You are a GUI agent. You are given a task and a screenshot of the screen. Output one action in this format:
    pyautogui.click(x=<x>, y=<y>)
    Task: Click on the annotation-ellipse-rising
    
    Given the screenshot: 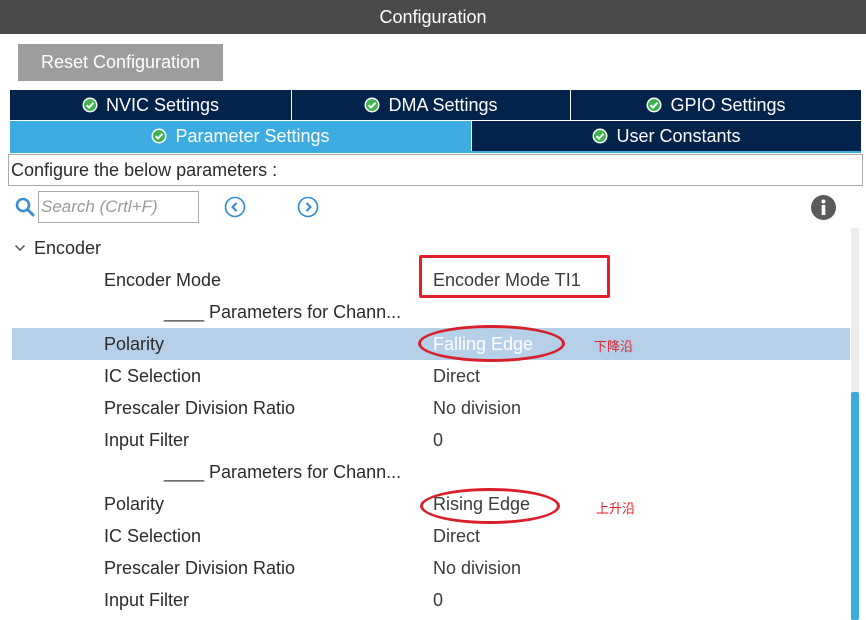 What is the action you would take?
    pyautogui.click(x=490, y=506)
    